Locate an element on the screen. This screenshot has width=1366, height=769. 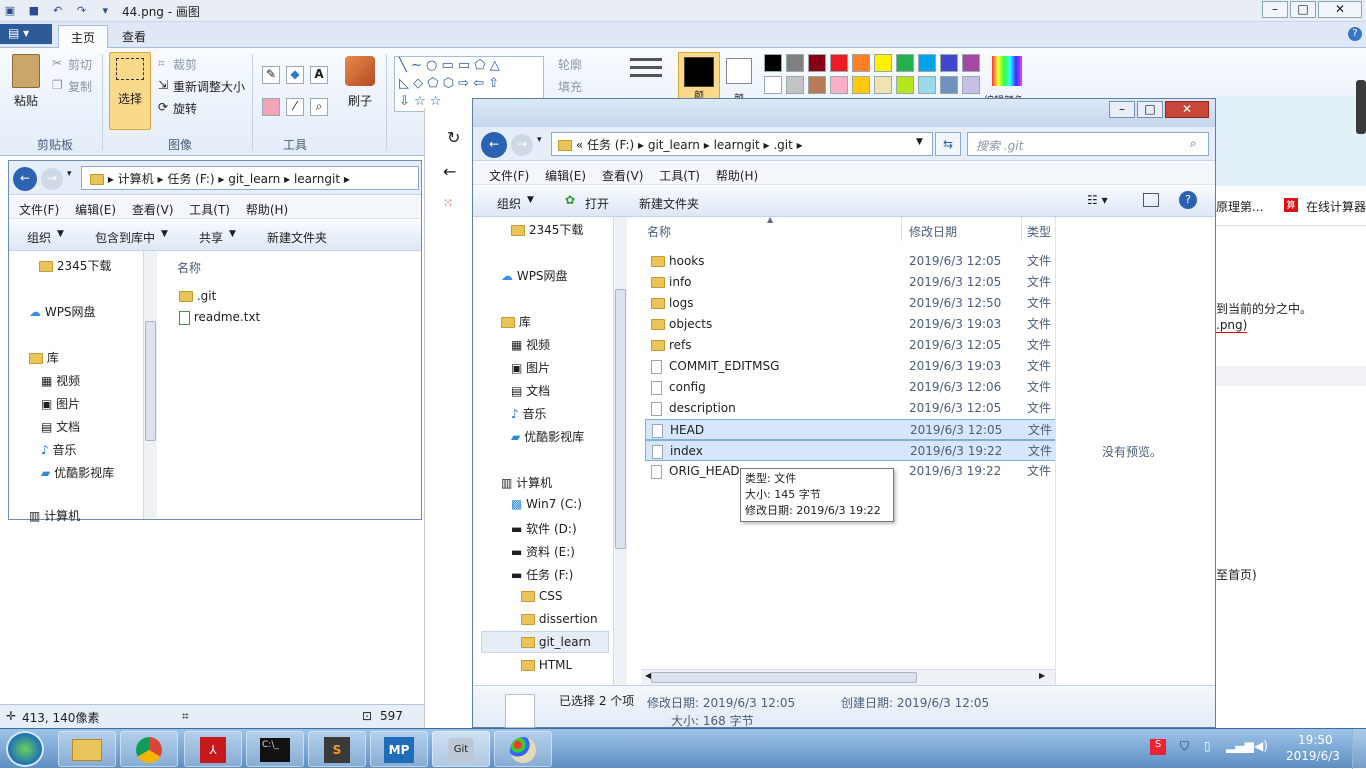
crop-button: 裁剪 is located at coordinates (185, 64).